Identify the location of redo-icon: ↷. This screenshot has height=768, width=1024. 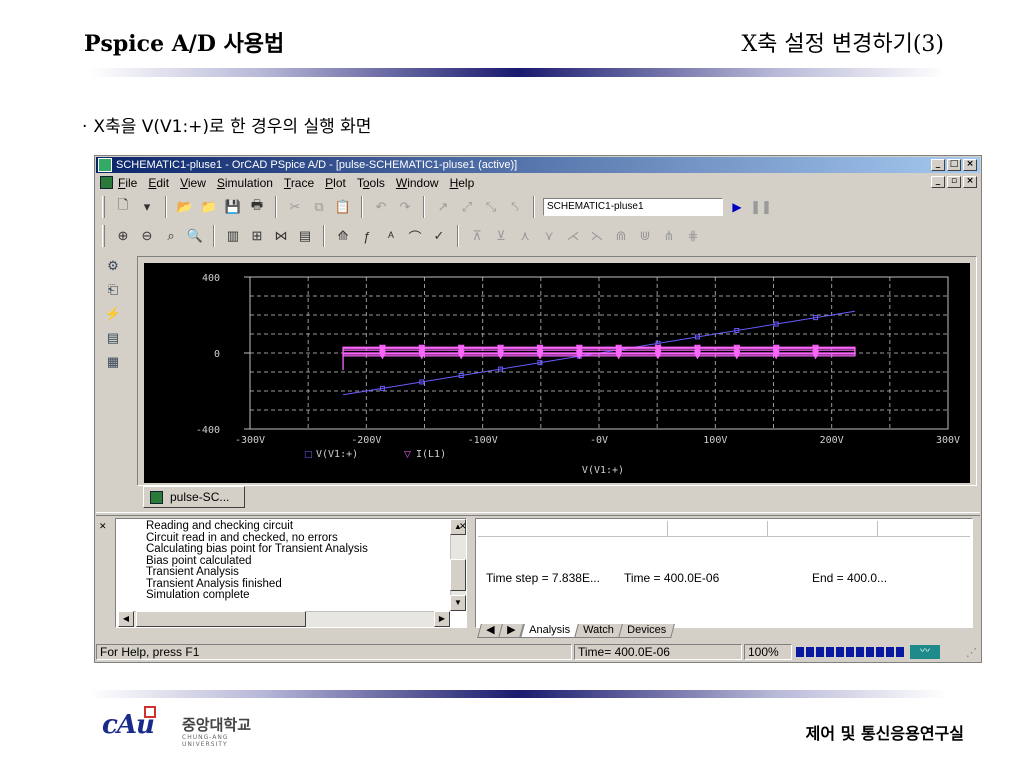
(405, 207).